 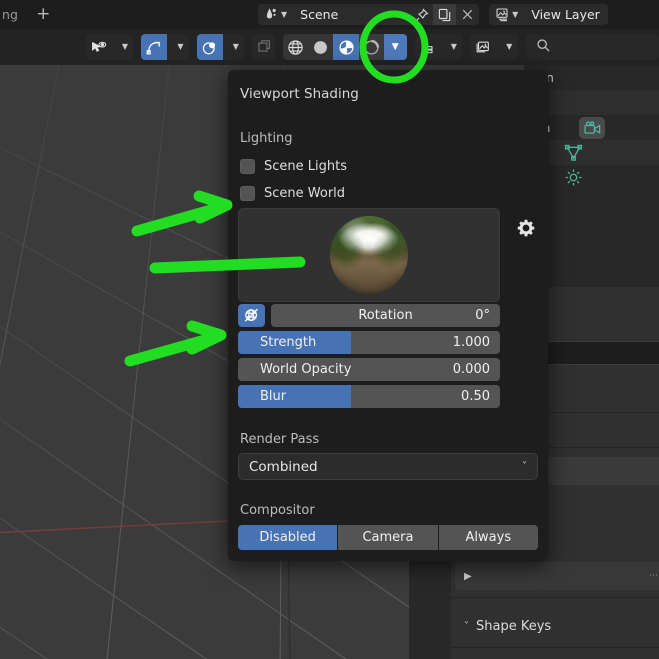 What do you see at coordinates (154, 47) in the screenshot?
I see `snap-magnet-icon` at bounding box center [154, 47].